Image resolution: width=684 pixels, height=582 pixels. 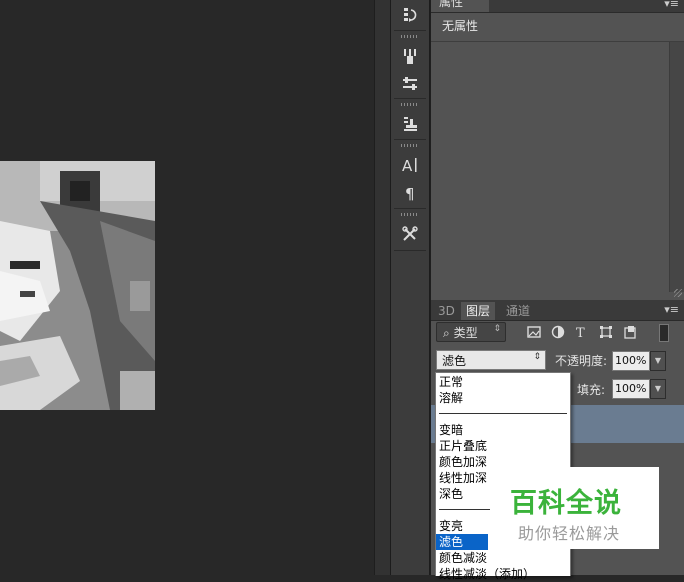 I want to click on tool-presets-icon, so click(x=410, y=234).